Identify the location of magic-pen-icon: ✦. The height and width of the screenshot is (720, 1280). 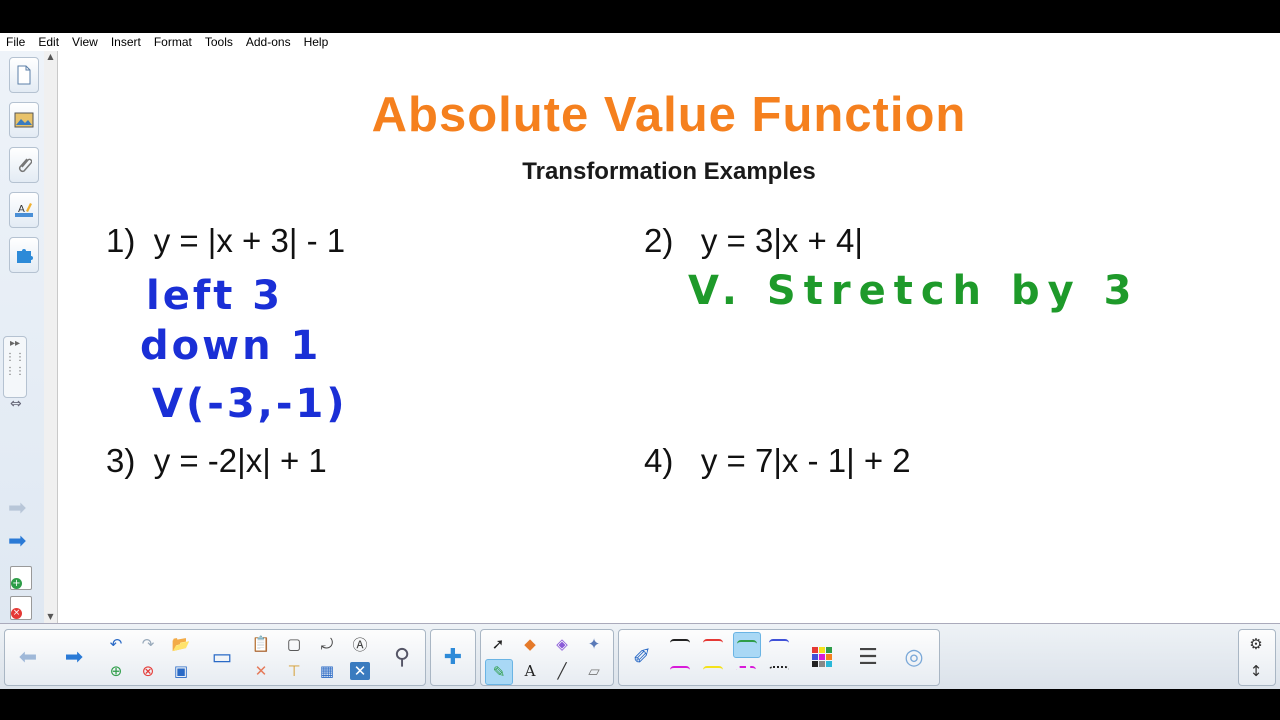
(594, 644).